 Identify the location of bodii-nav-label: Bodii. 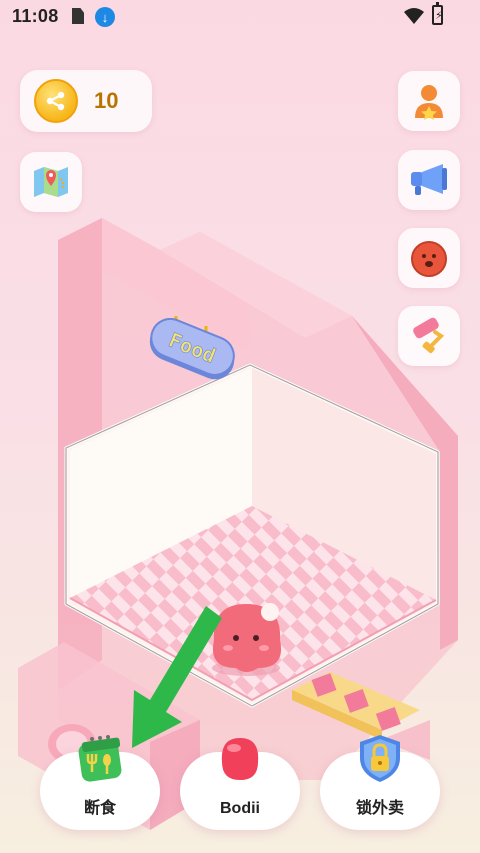
(240, 808).